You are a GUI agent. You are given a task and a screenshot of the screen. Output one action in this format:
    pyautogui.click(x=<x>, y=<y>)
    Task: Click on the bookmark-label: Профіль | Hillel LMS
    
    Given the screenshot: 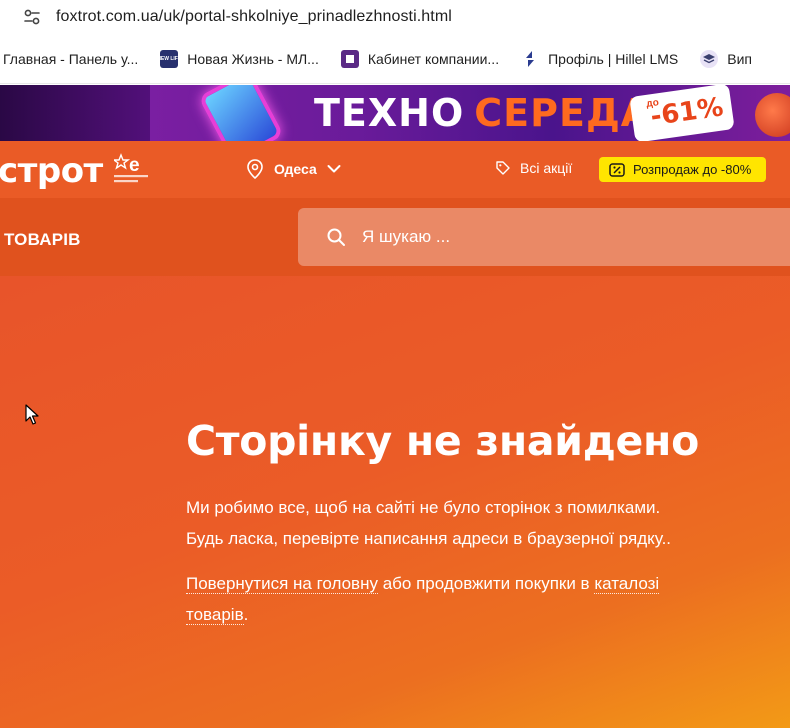 What is the action you would take?
    pyautogui.click(x=613, y=58)
    